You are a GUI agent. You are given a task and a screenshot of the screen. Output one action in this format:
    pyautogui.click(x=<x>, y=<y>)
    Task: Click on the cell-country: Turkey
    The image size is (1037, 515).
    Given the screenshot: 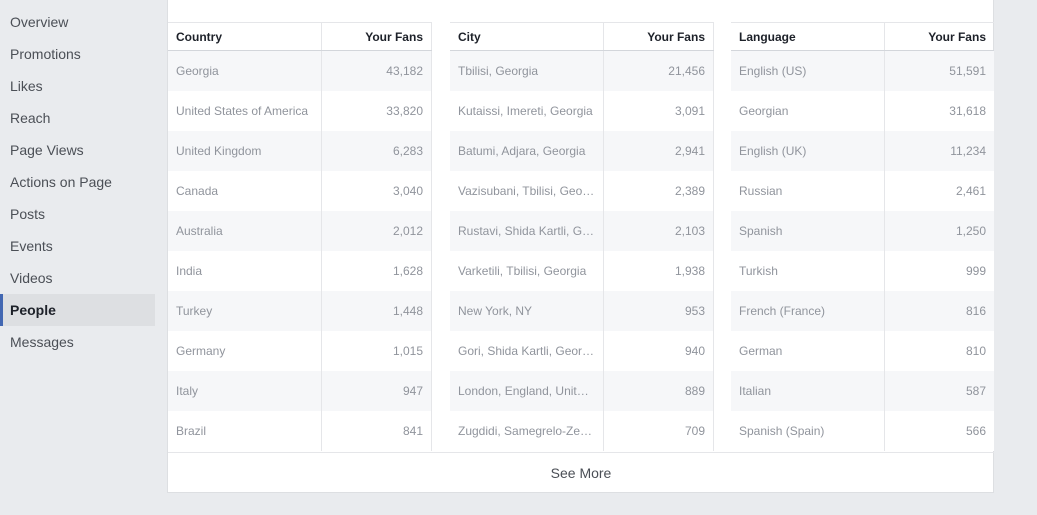 What is the action you would take?
    pyautogui.click(x=245, y=311)
    